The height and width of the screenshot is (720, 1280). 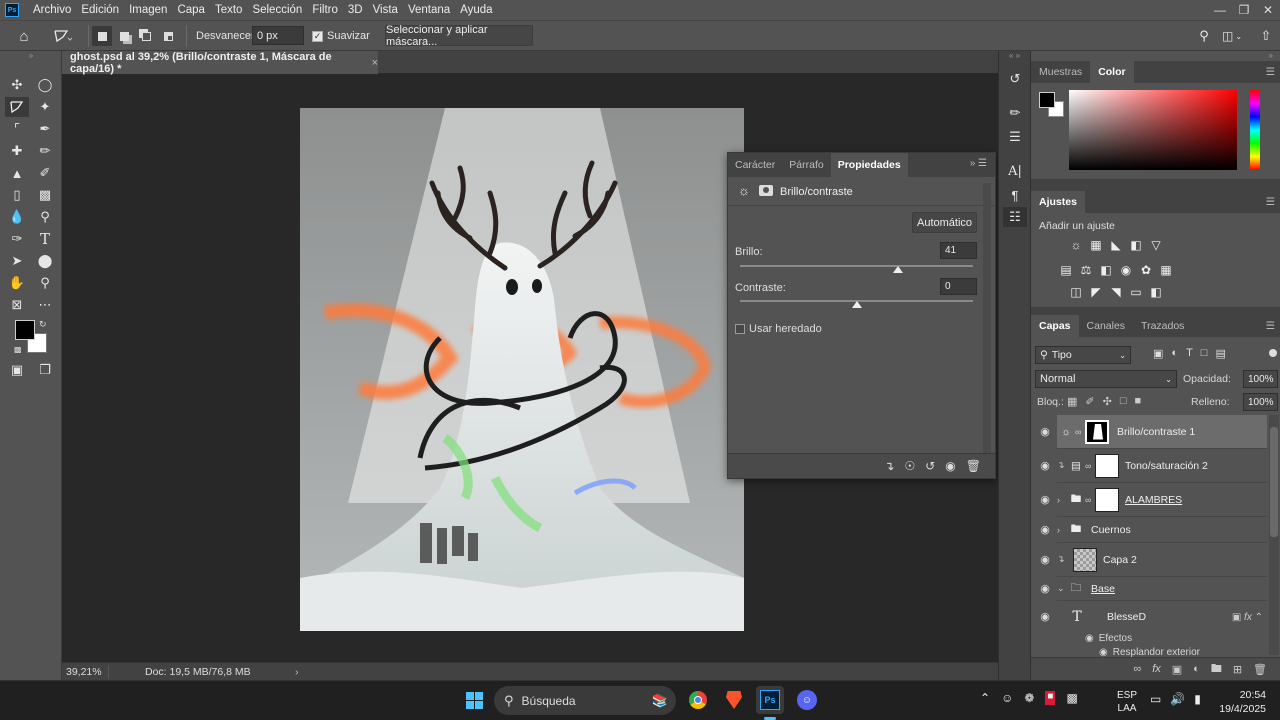 What do you see at coordinates (102, 36) in the screenshot?
I see `new-selection-icon` at bounding box center [102, 36].